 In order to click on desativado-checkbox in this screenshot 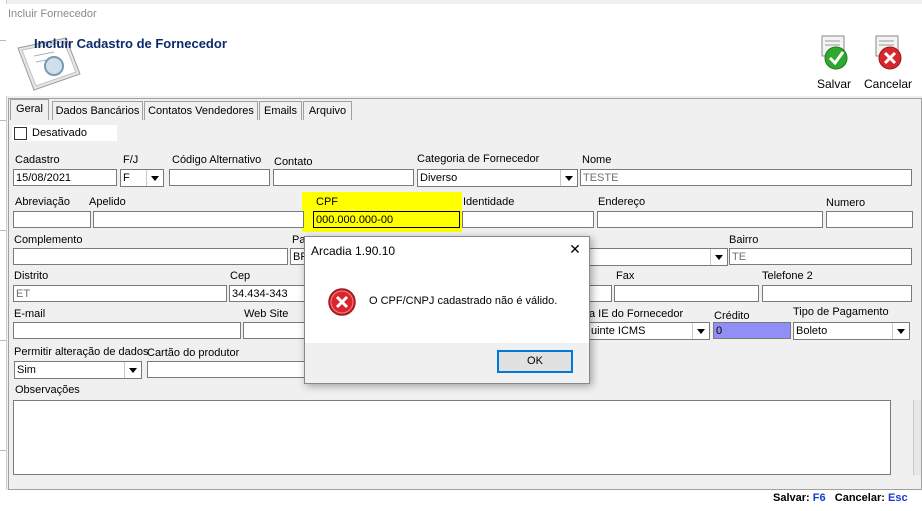, I will do `click(20, 133)`.